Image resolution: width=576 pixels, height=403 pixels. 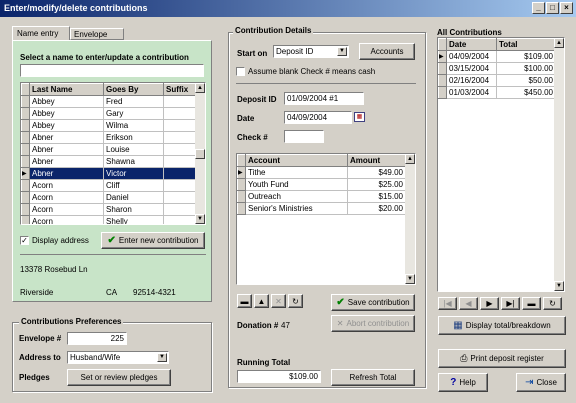 What do you see at coordinates (278, 301) in the screenshot?
I see `nav-edit-button: ✕` at bounding box center [278, 301].